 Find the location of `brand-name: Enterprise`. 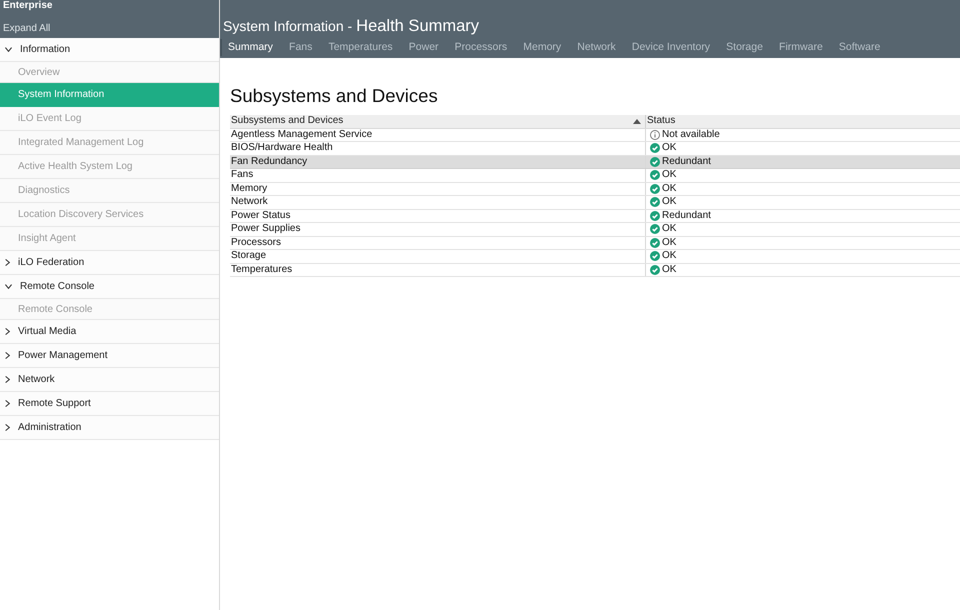

brand-name: Enterprise is located at coordinates (27, 5).